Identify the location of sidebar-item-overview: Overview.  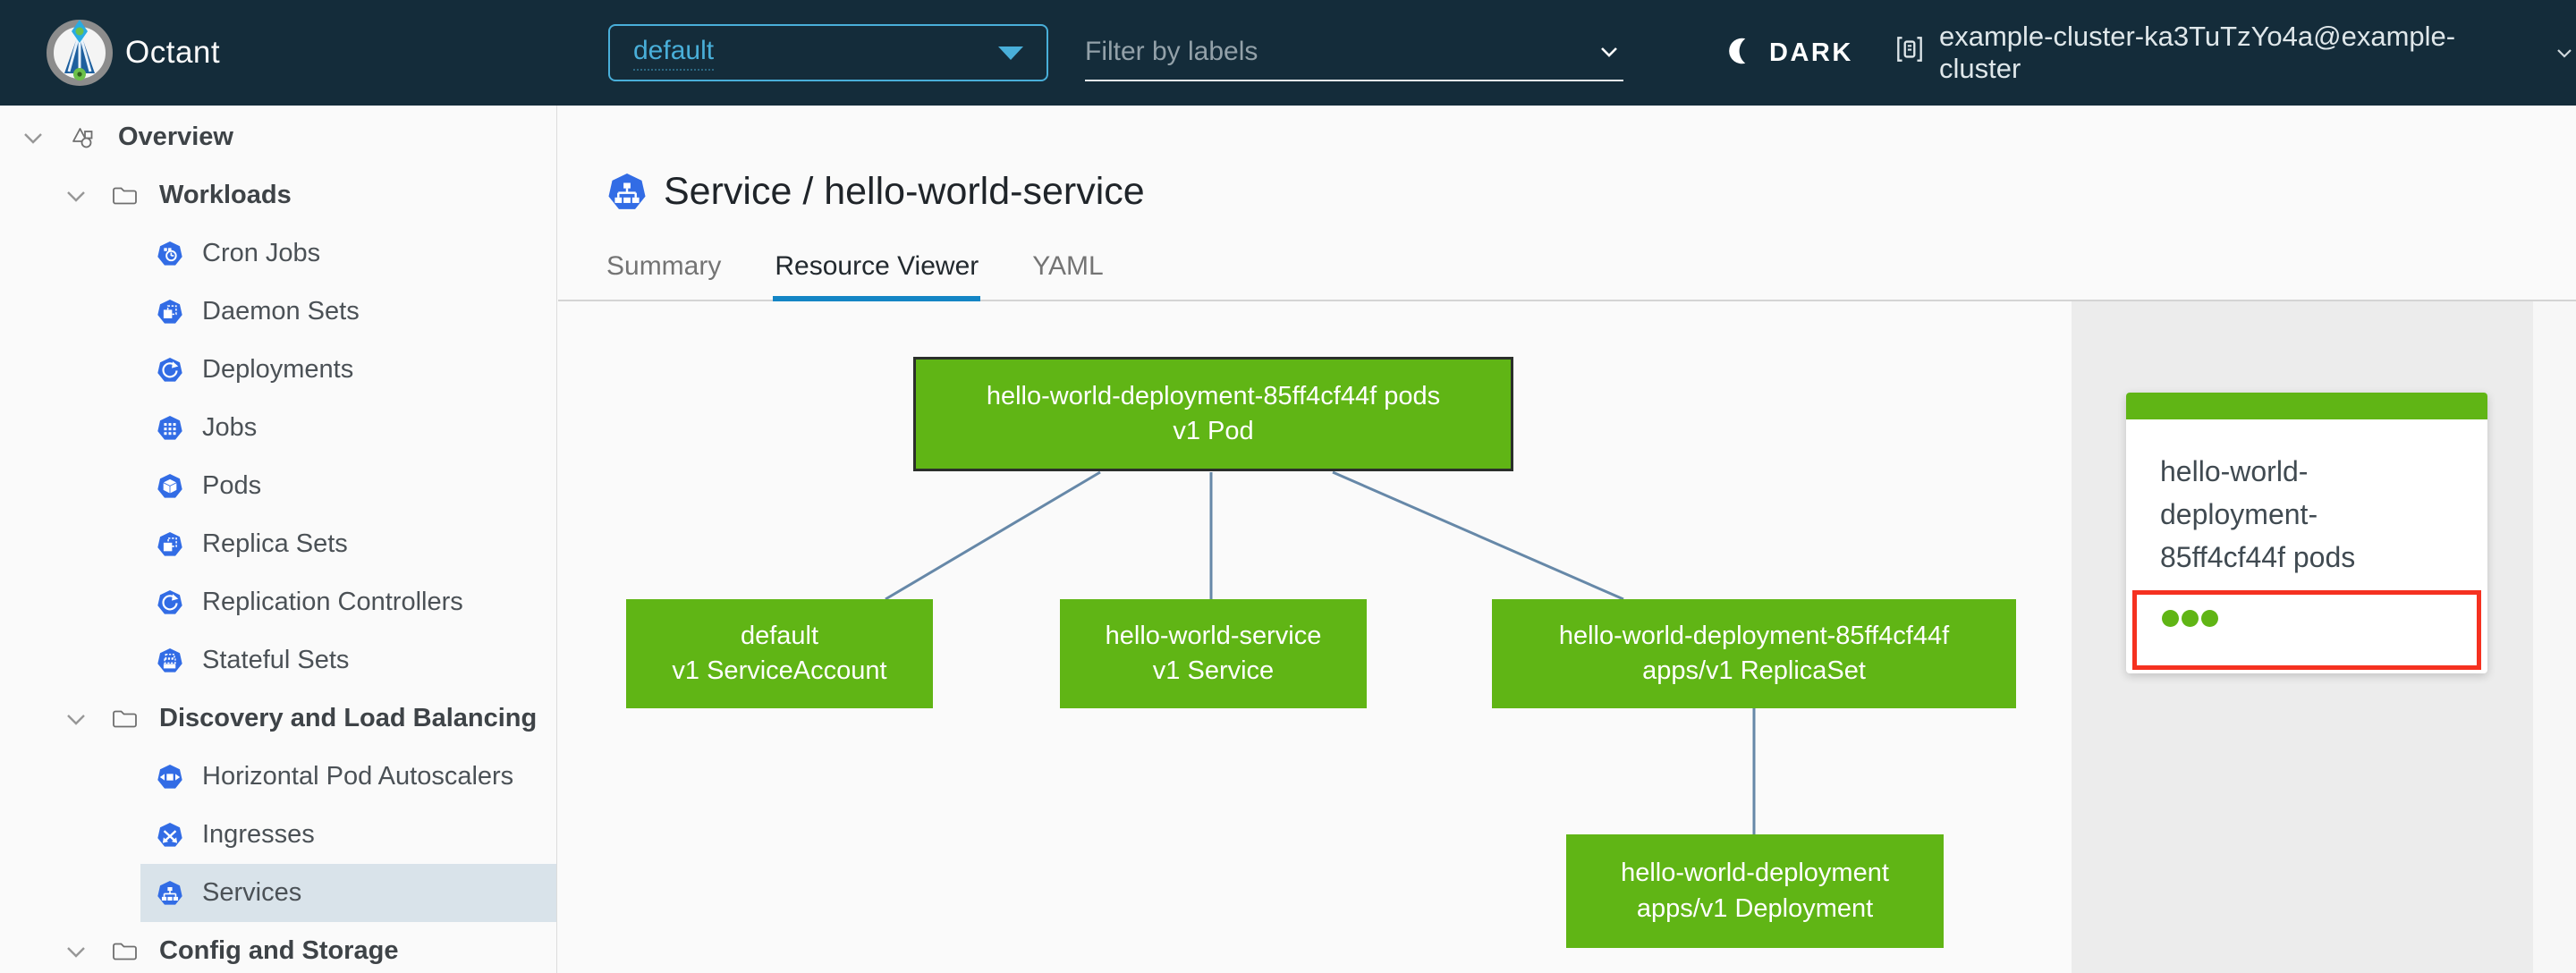
(278, 137).